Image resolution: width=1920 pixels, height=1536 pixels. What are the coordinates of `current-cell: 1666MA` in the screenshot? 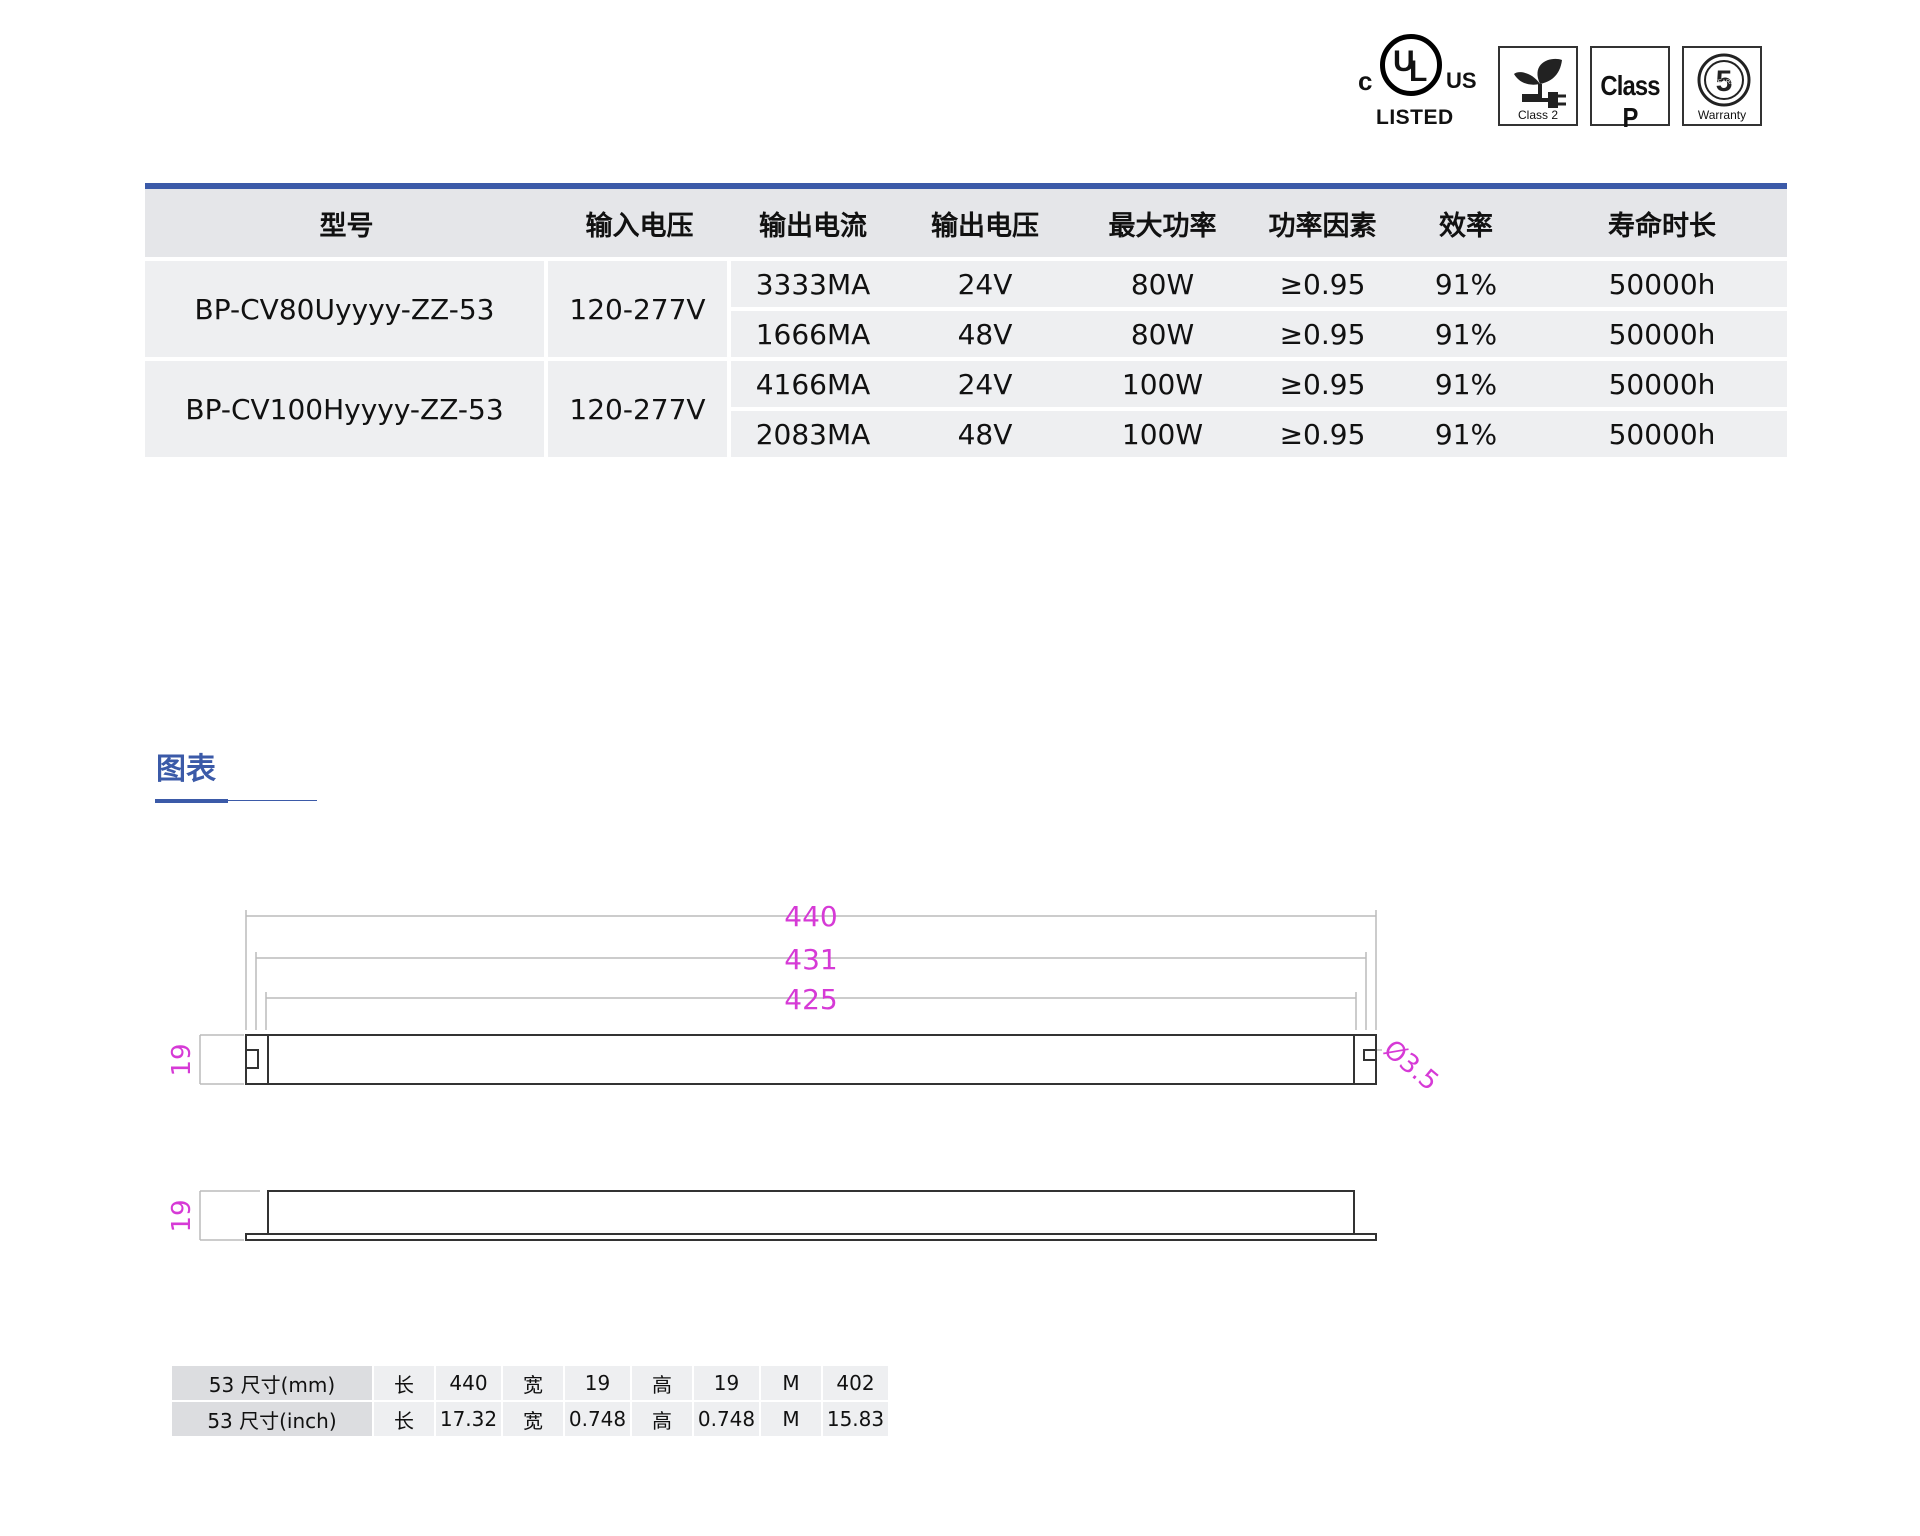 It's located at (813, 332).